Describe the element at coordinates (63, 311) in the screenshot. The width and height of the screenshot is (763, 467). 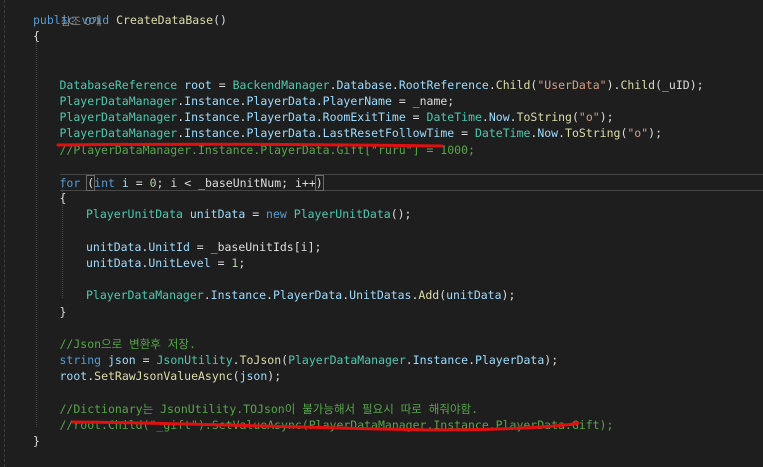
I see `code-token-plain: }` at that location.